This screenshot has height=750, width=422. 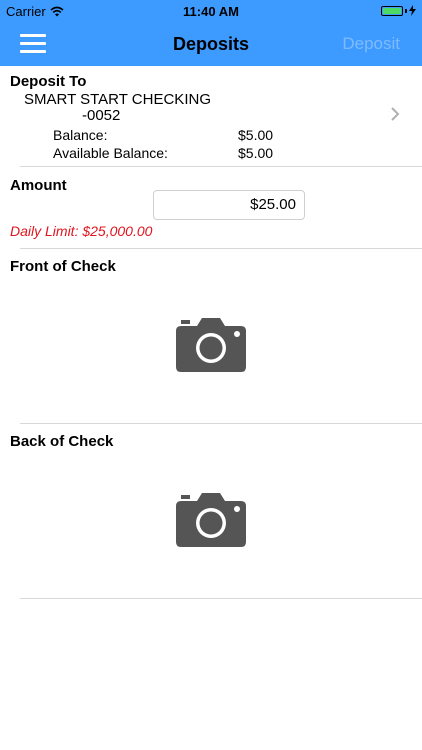 What do you see at coordinates (101, 115) in the screenshot?
I see `account-number: -0052` at bounding box center [101, 115].